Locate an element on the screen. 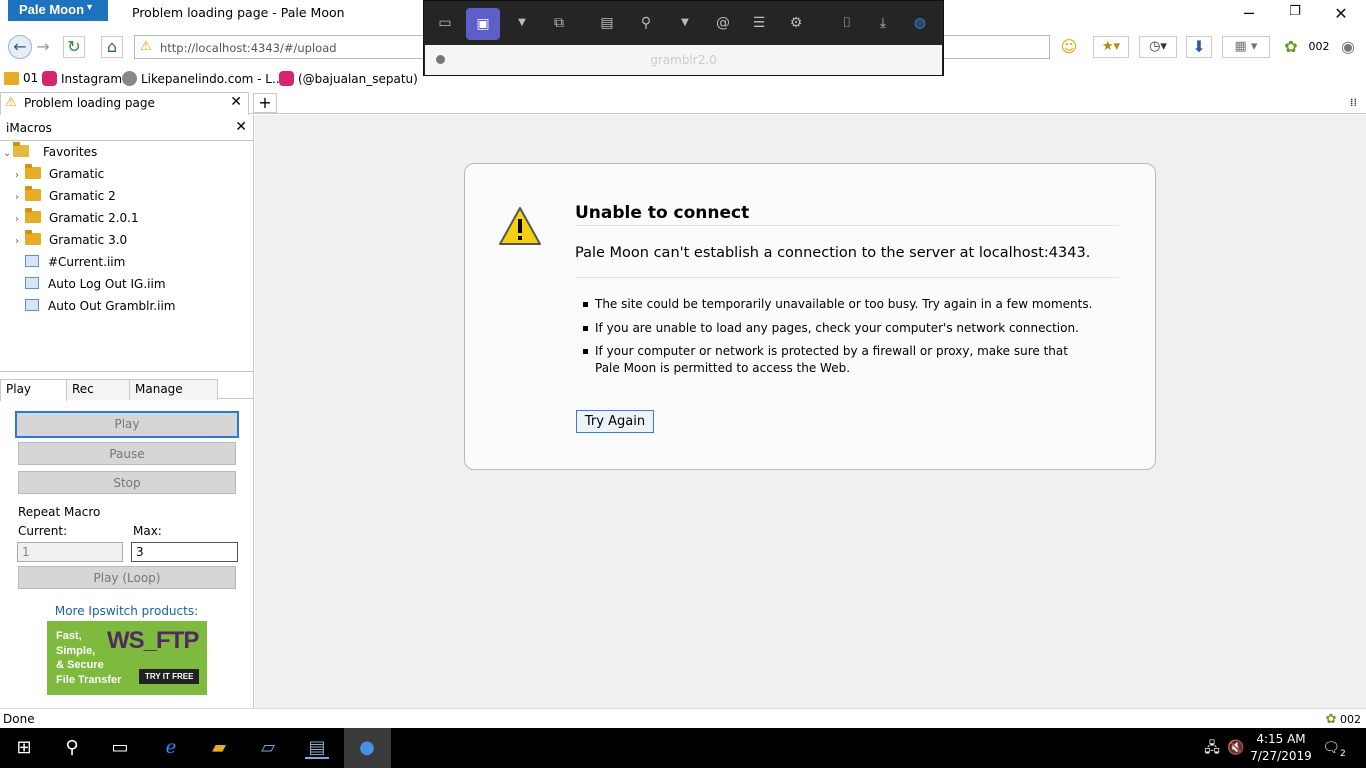 This screenshot has height=768, width=1366. new-tab-button: + is located at coordinates (265, 103).